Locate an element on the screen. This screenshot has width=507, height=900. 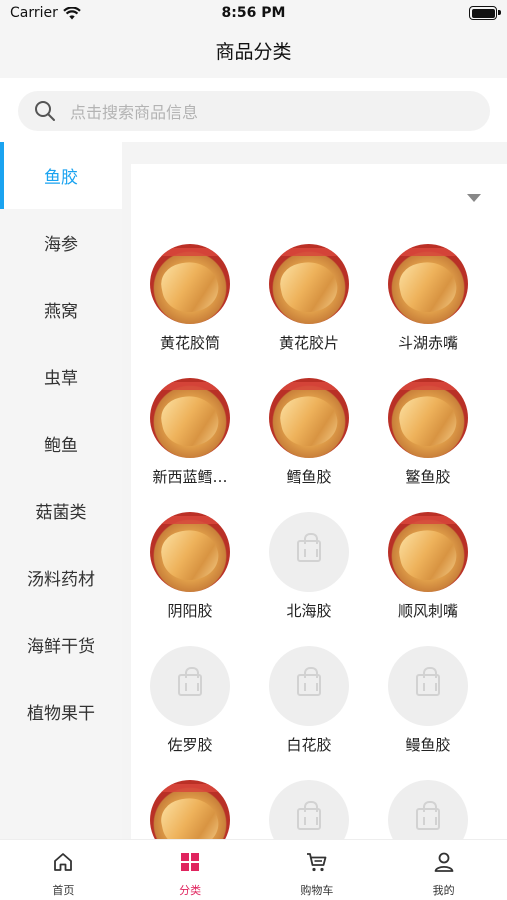
product-item: 斗湖赤嘴 is located at coordinates (428, 298).